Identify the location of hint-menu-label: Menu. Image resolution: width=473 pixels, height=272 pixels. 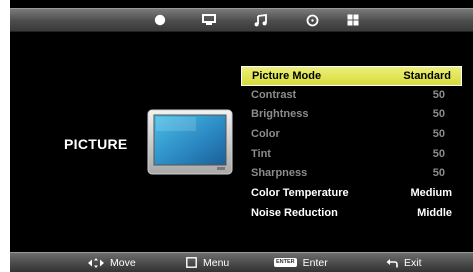
(216, 262).